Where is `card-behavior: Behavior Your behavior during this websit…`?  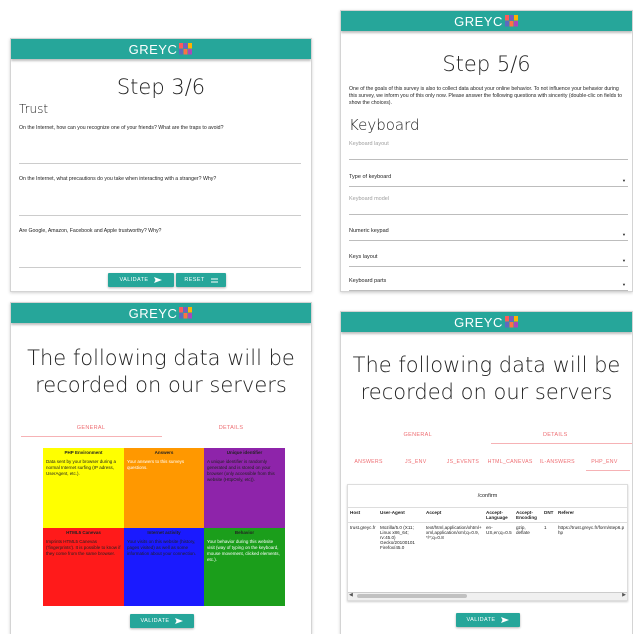
card-behavior: Behavior Your behavior during this websit… is located at coordinates (244, 567).